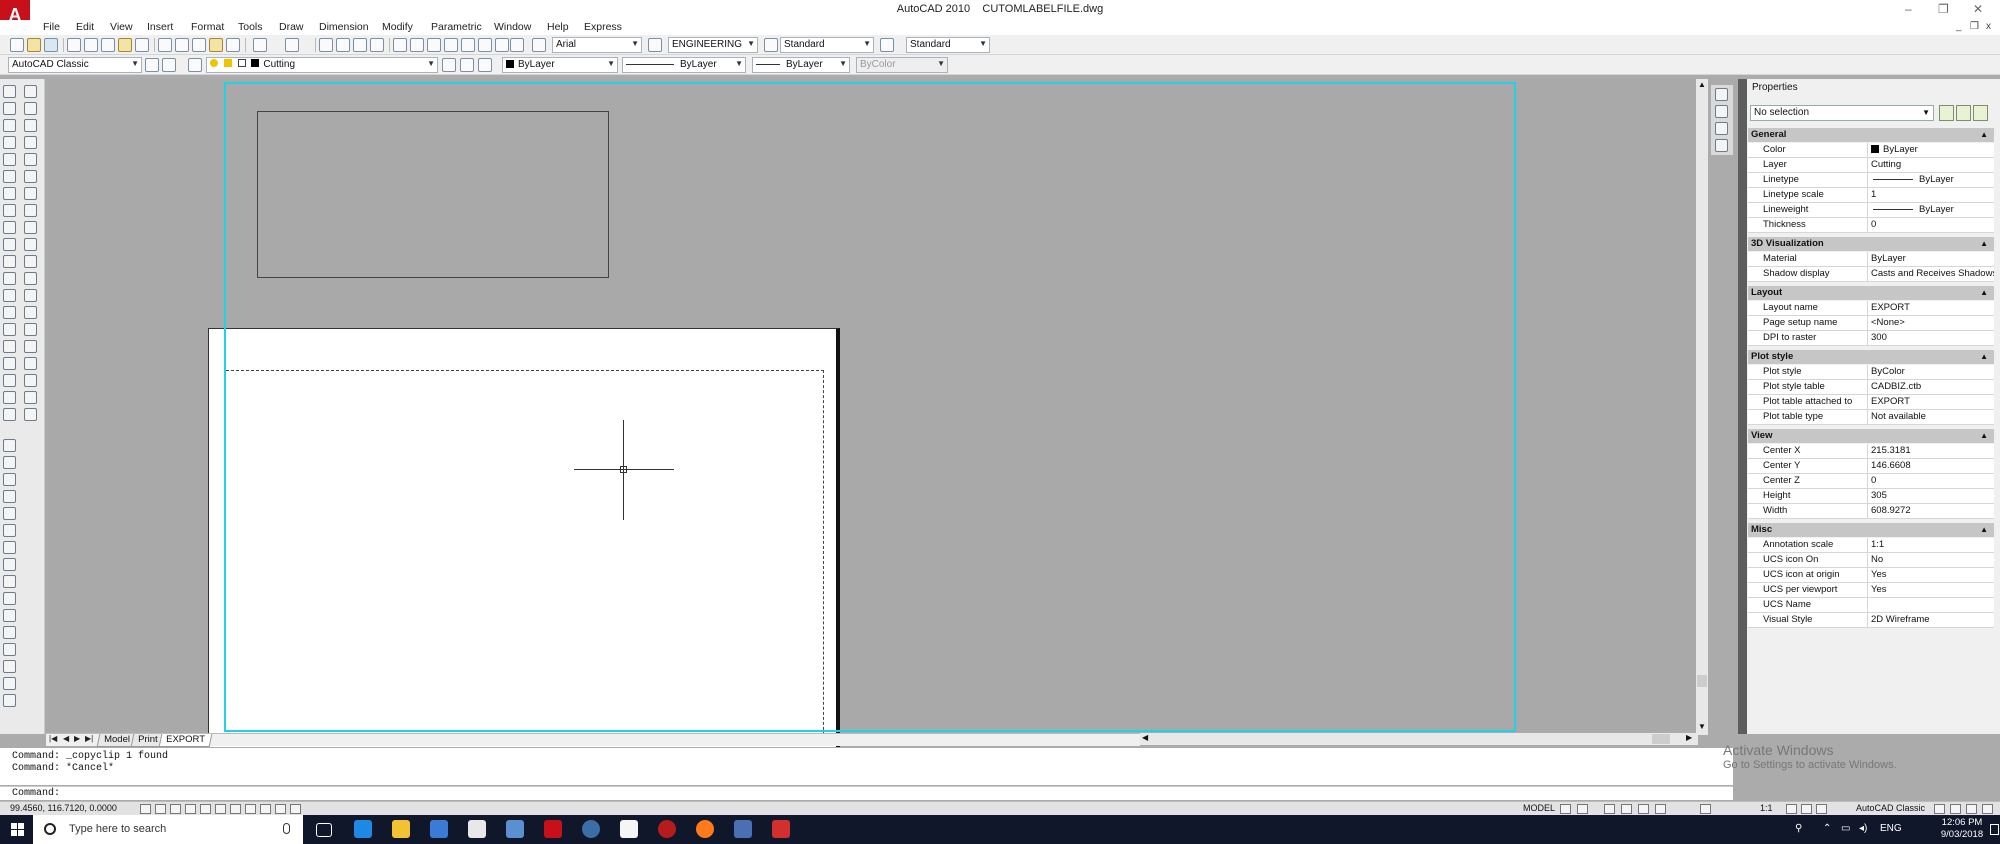 This screenshot has width=2000, height=844. What do you see at coordinates (108, 45) in the screenshot?
I see `publish-icon` at bounding box center [108, 45].